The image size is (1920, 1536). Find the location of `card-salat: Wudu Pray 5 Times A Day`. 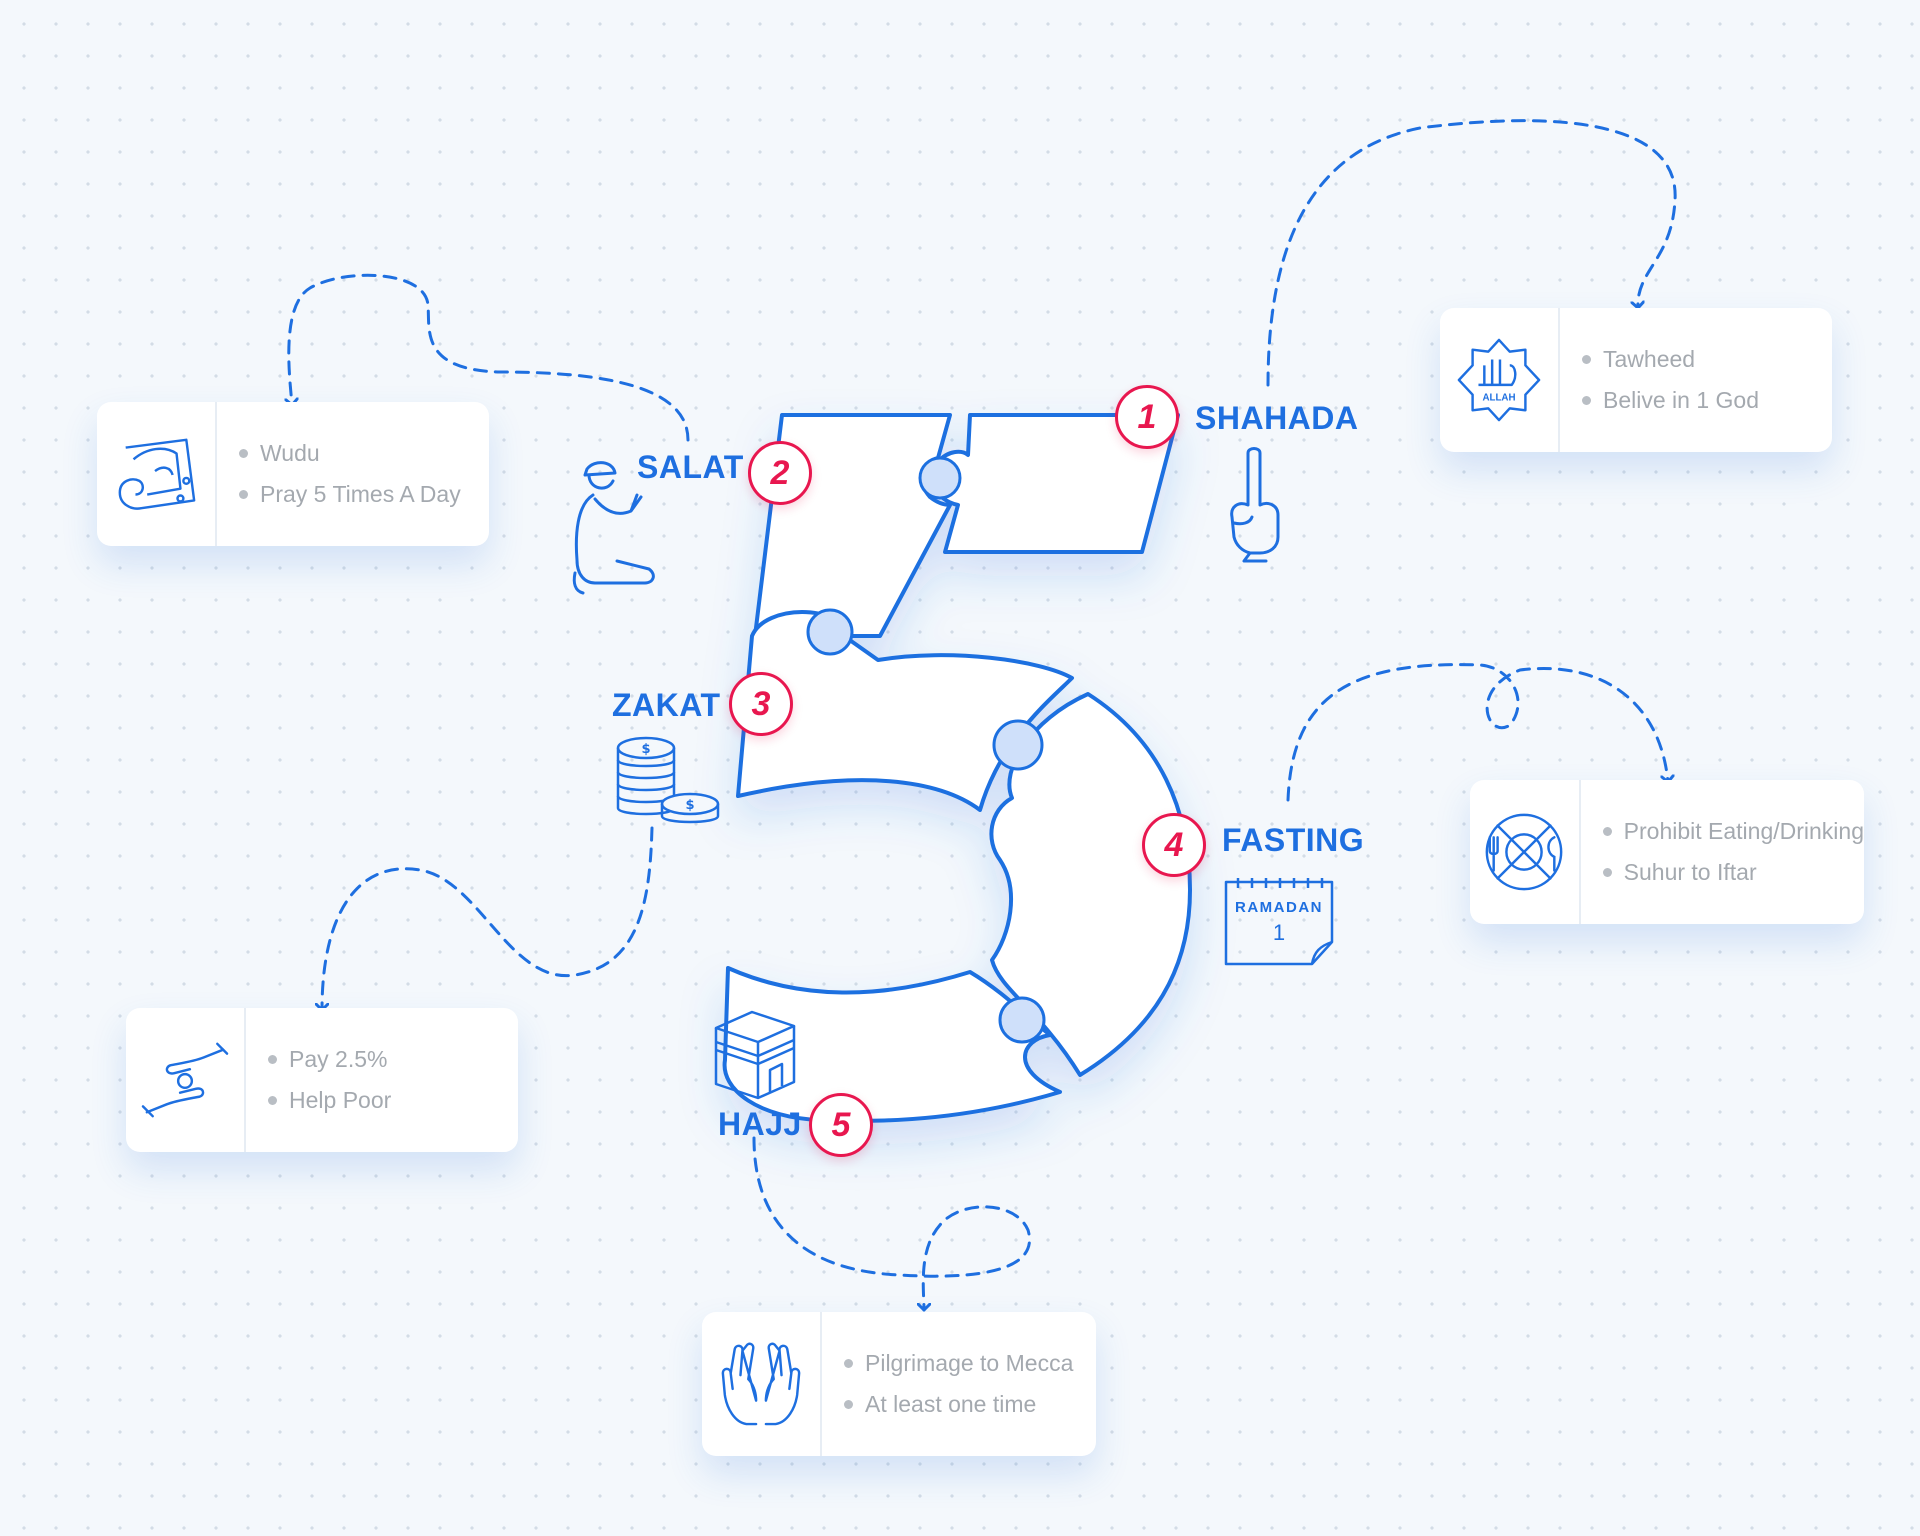

card-salat: Wudu Pray 5 Times A Day is located at coordinates (293, 474).